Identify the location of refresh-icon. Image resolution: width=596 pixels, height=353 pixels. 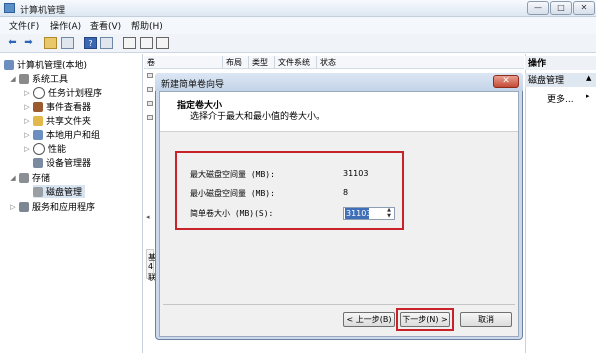
(129, 43).